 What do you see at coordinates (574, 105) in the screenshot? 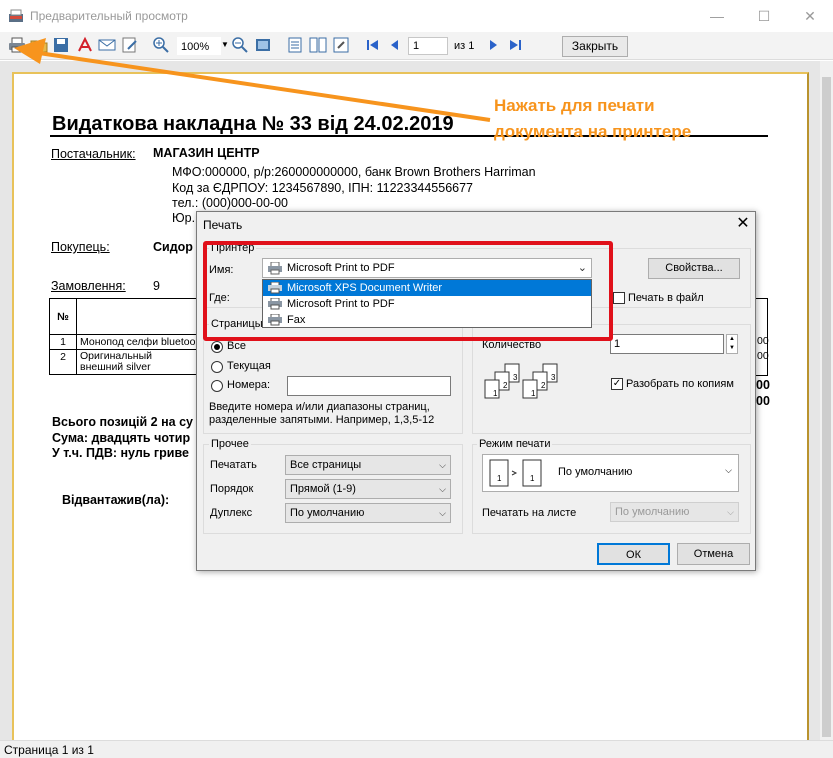
I see `annotation-line1: Нажать для печати` at bounding box center [574, 105].